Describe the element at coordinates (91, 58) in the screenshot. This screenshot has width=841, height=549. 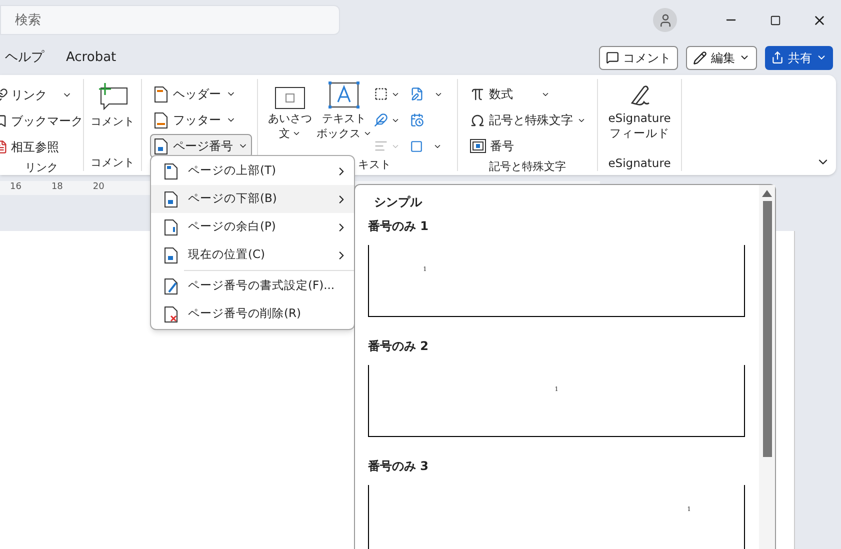
I see `ribbon-tab: Acrobat` at that location.